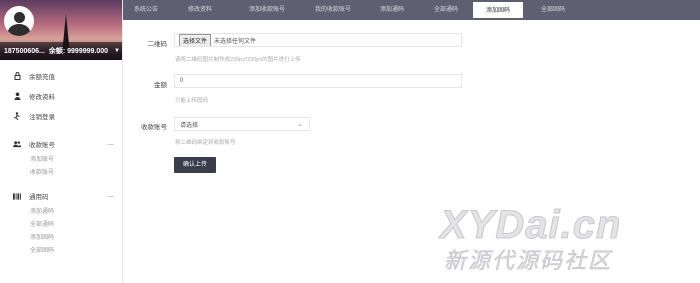 The image size is (700, 283). I want to click on submit-button: 确认上传, so click(195, 165).